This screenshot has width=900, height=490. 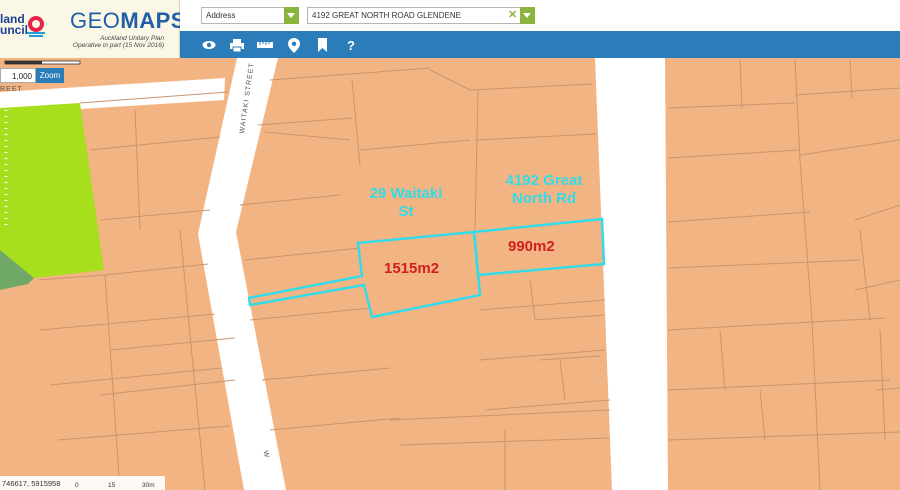 I want to click on measure-icon, so click(x=265, y=45).